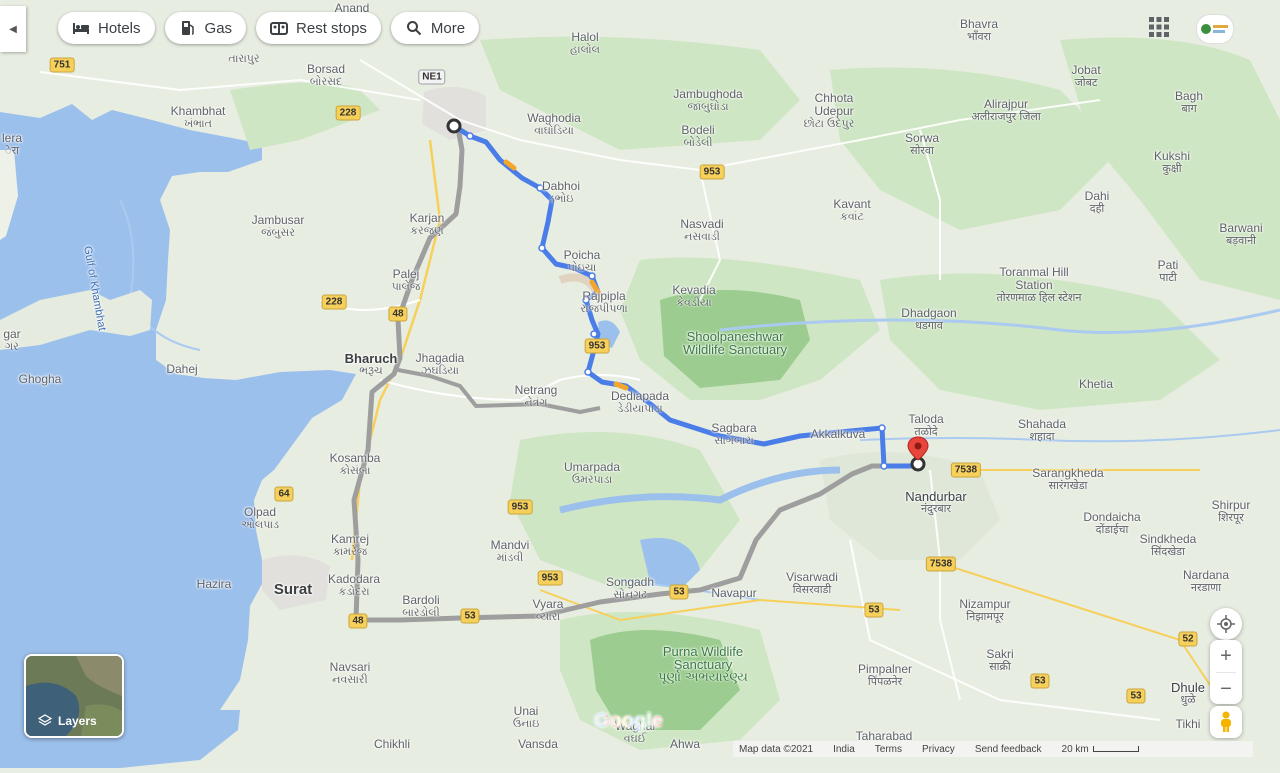  I want to click on zoom-in-button: +, so click(1226, 656).